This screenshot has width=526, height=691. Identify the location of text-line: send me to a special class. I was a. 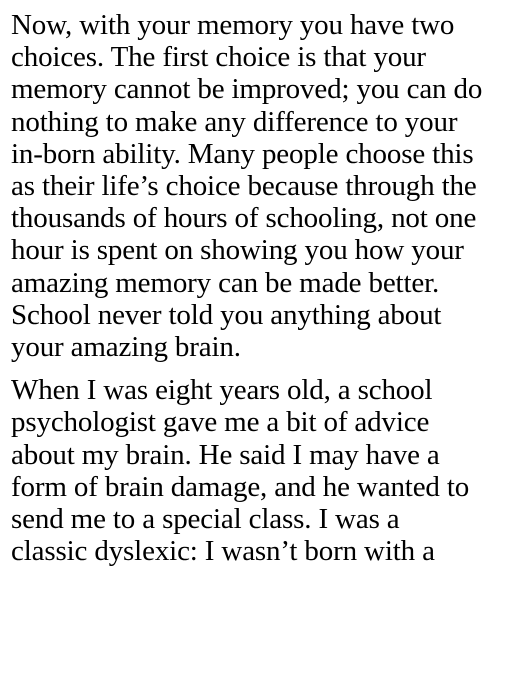
(205, 519).